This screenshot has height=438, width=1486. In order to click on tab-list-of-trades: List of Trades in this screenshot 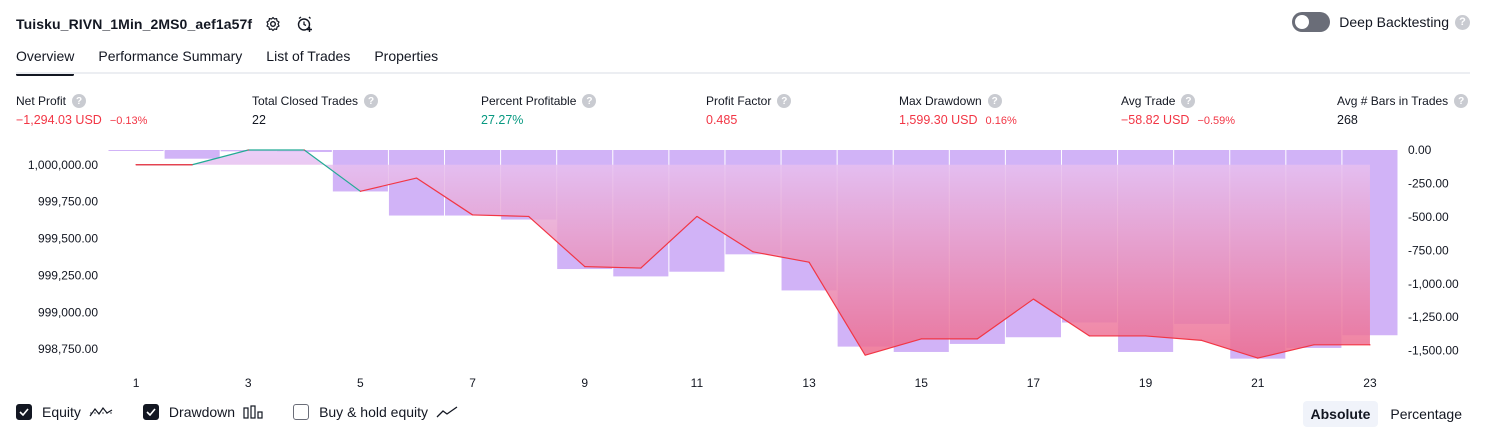, I will do `click(308, 60)`.